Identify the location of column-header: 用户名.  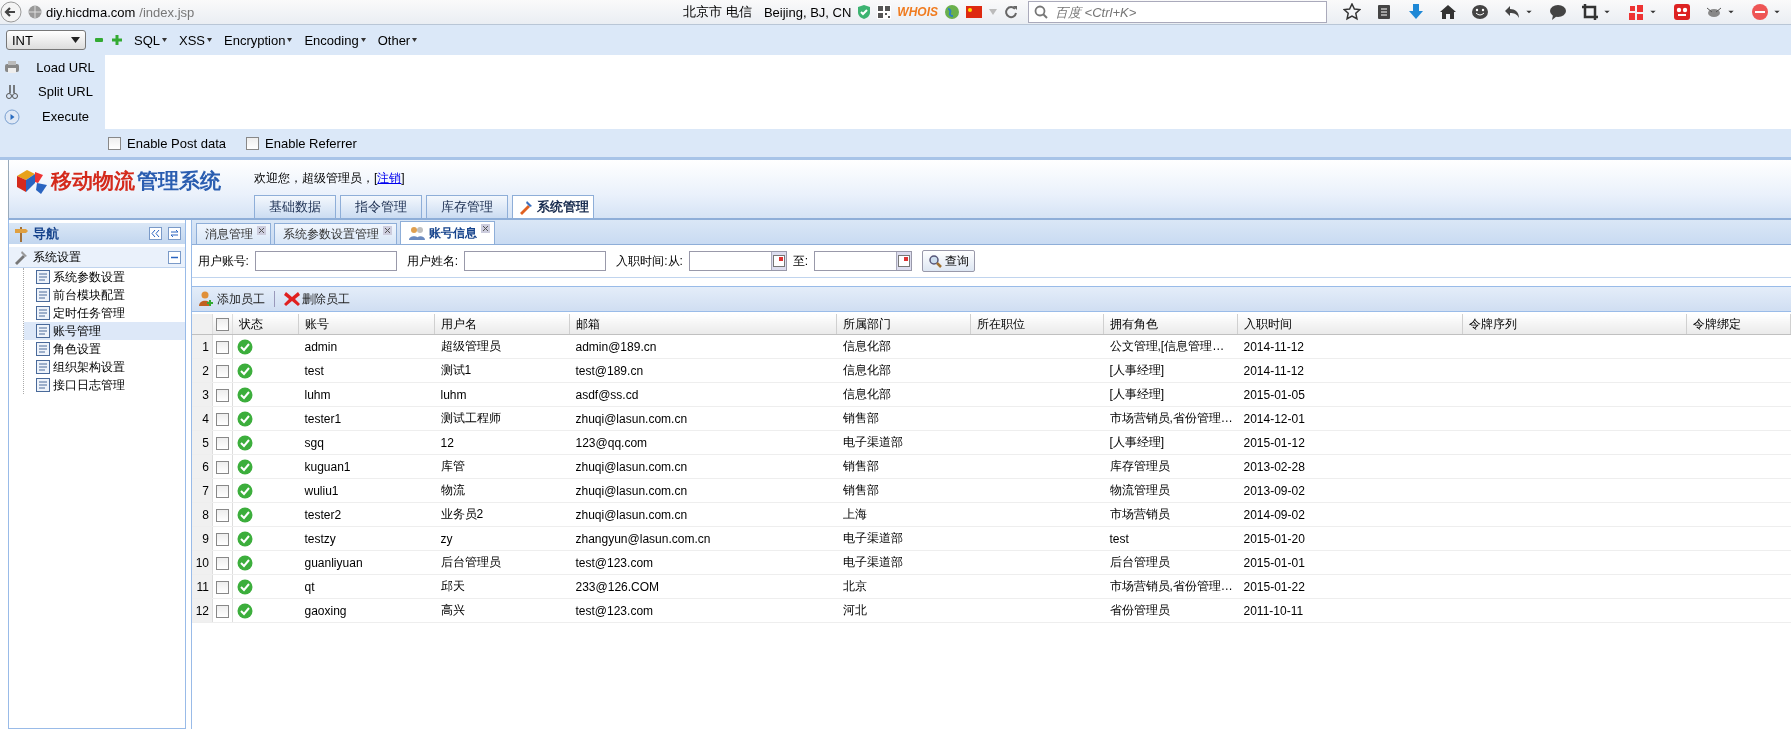
(502, 324).